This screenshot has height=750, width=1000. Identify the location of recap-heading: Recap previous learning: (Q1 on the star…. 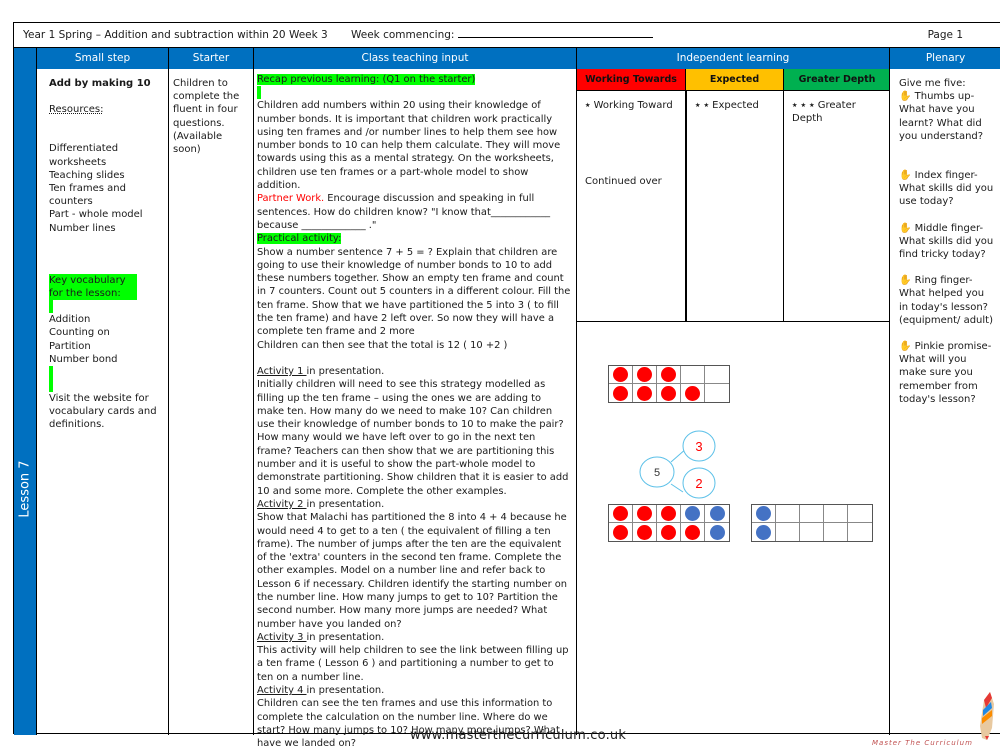
(366, 79).